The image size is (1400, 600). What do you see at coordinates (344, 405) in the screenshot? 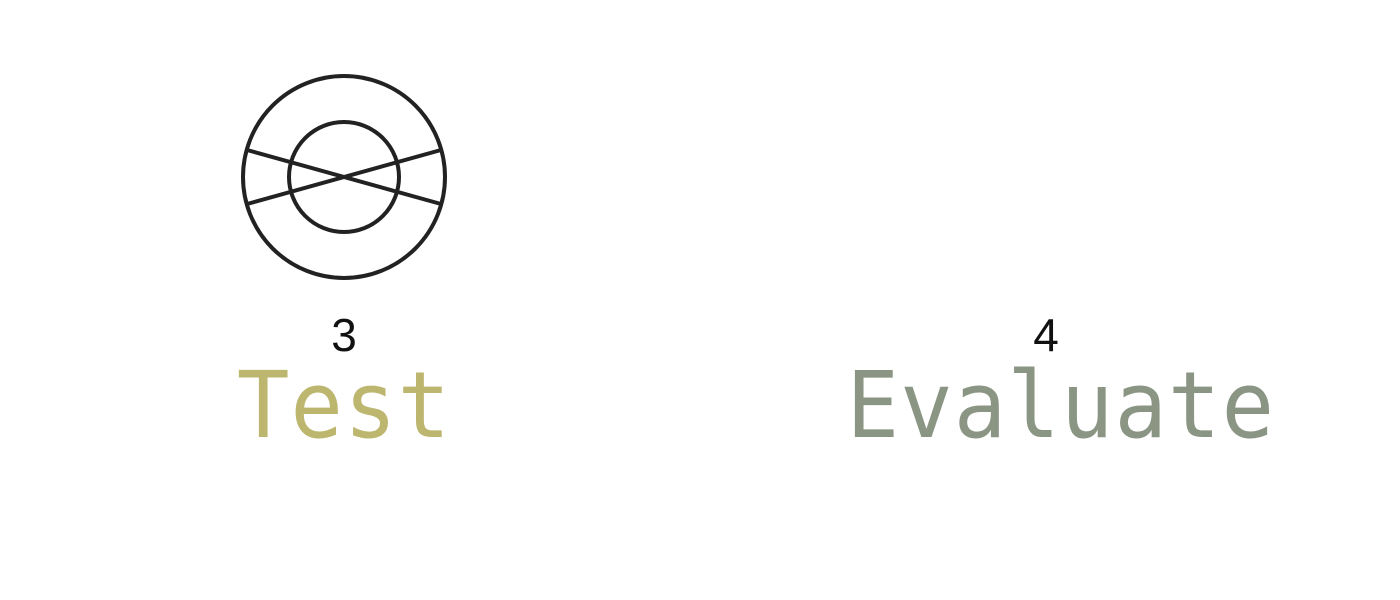
I see `step-title: Test` at bounding box center [344, 405].